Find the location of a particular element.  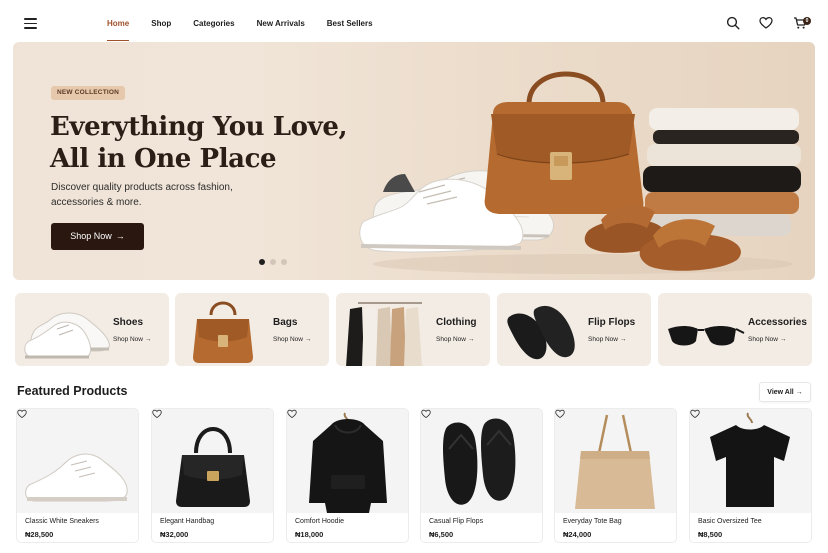

nav-best-sellers: Best Sellers is located at coordinates (350, 22).